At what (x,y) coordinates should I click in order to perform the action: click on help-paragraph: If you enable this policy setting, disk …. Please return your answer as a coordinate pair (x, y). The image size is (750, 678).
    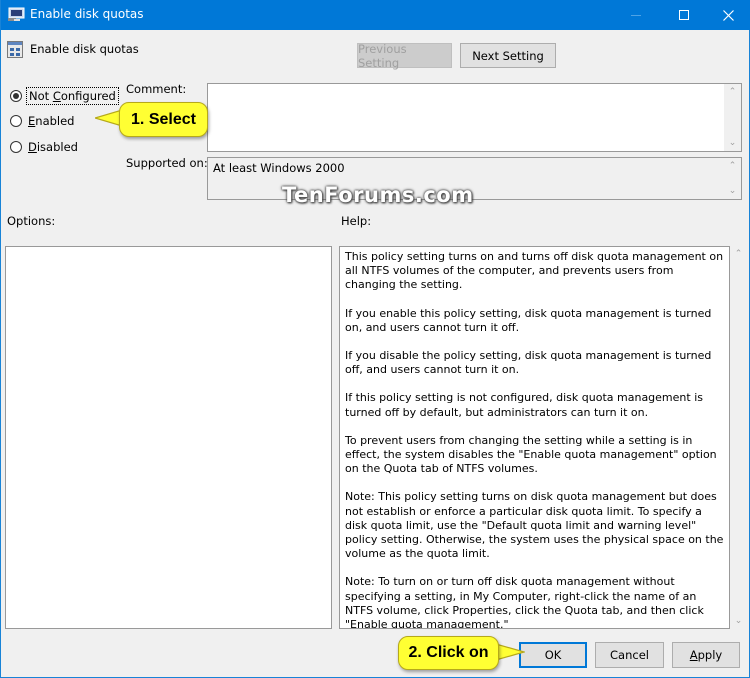
    Looking at the image, I should click on (528, 320).